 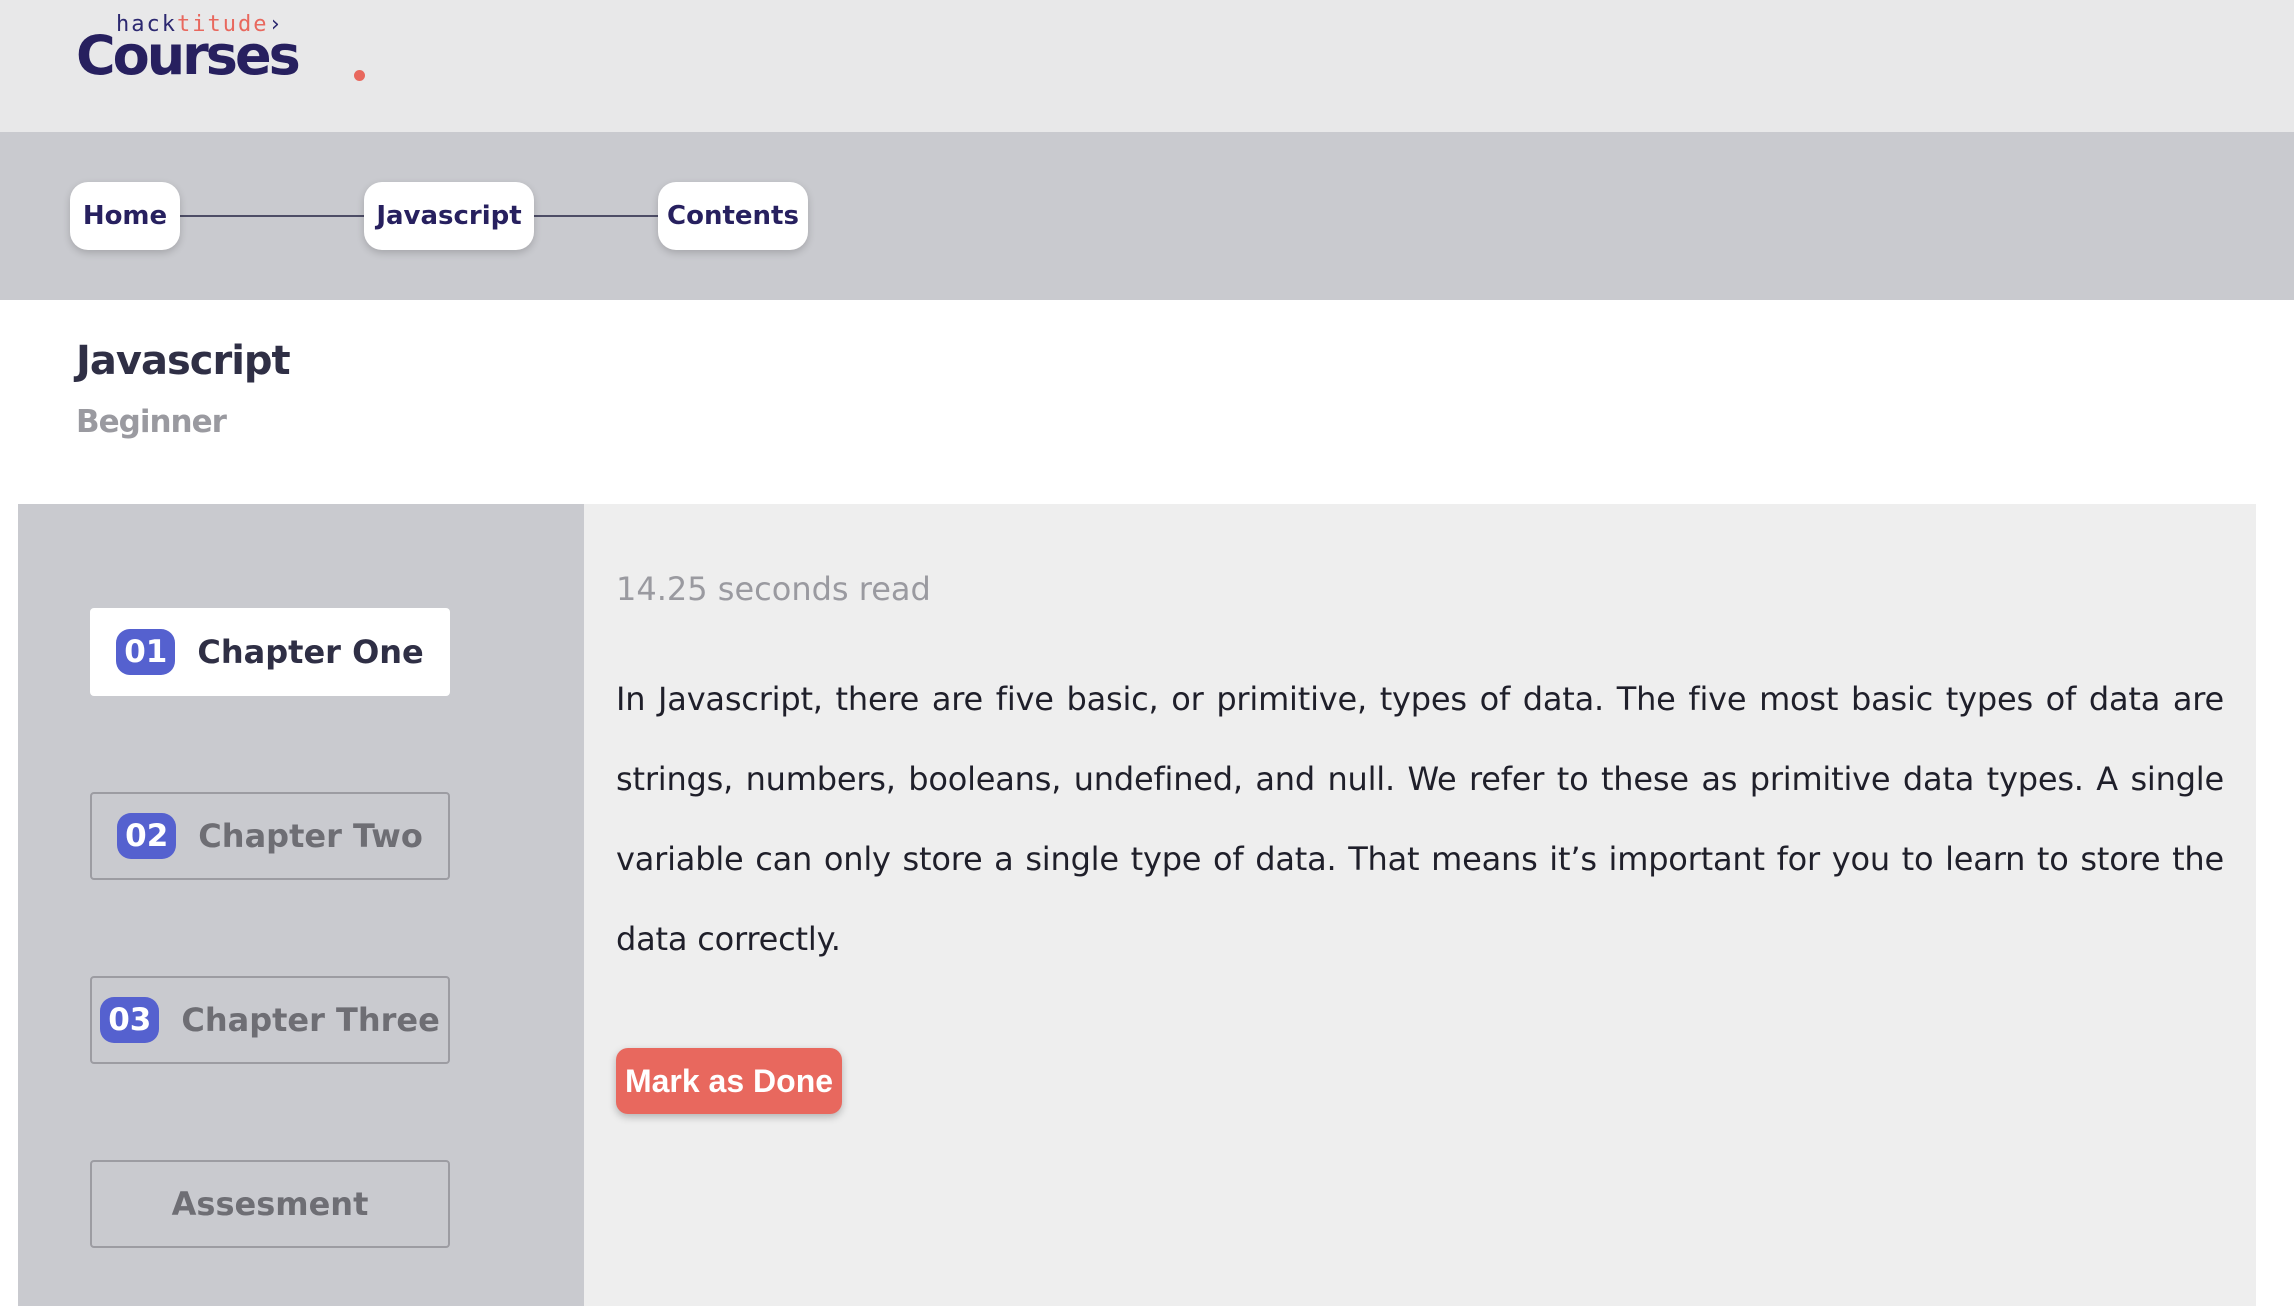 I want to click on chapter-number-badge: 01, so click(x=146, y=652).